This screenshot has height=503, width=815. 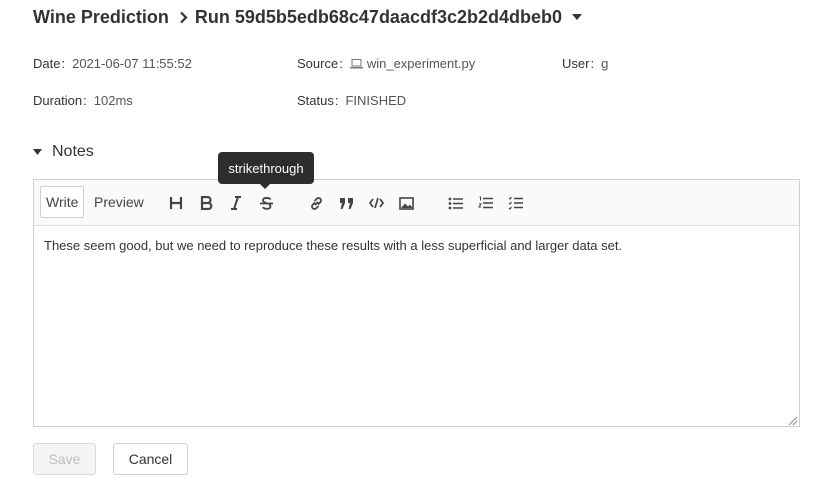 What do you see at coordinates (113, 100) in the screenshot?
I see `duration-value: 102ms` at bounding box center [113, 100].